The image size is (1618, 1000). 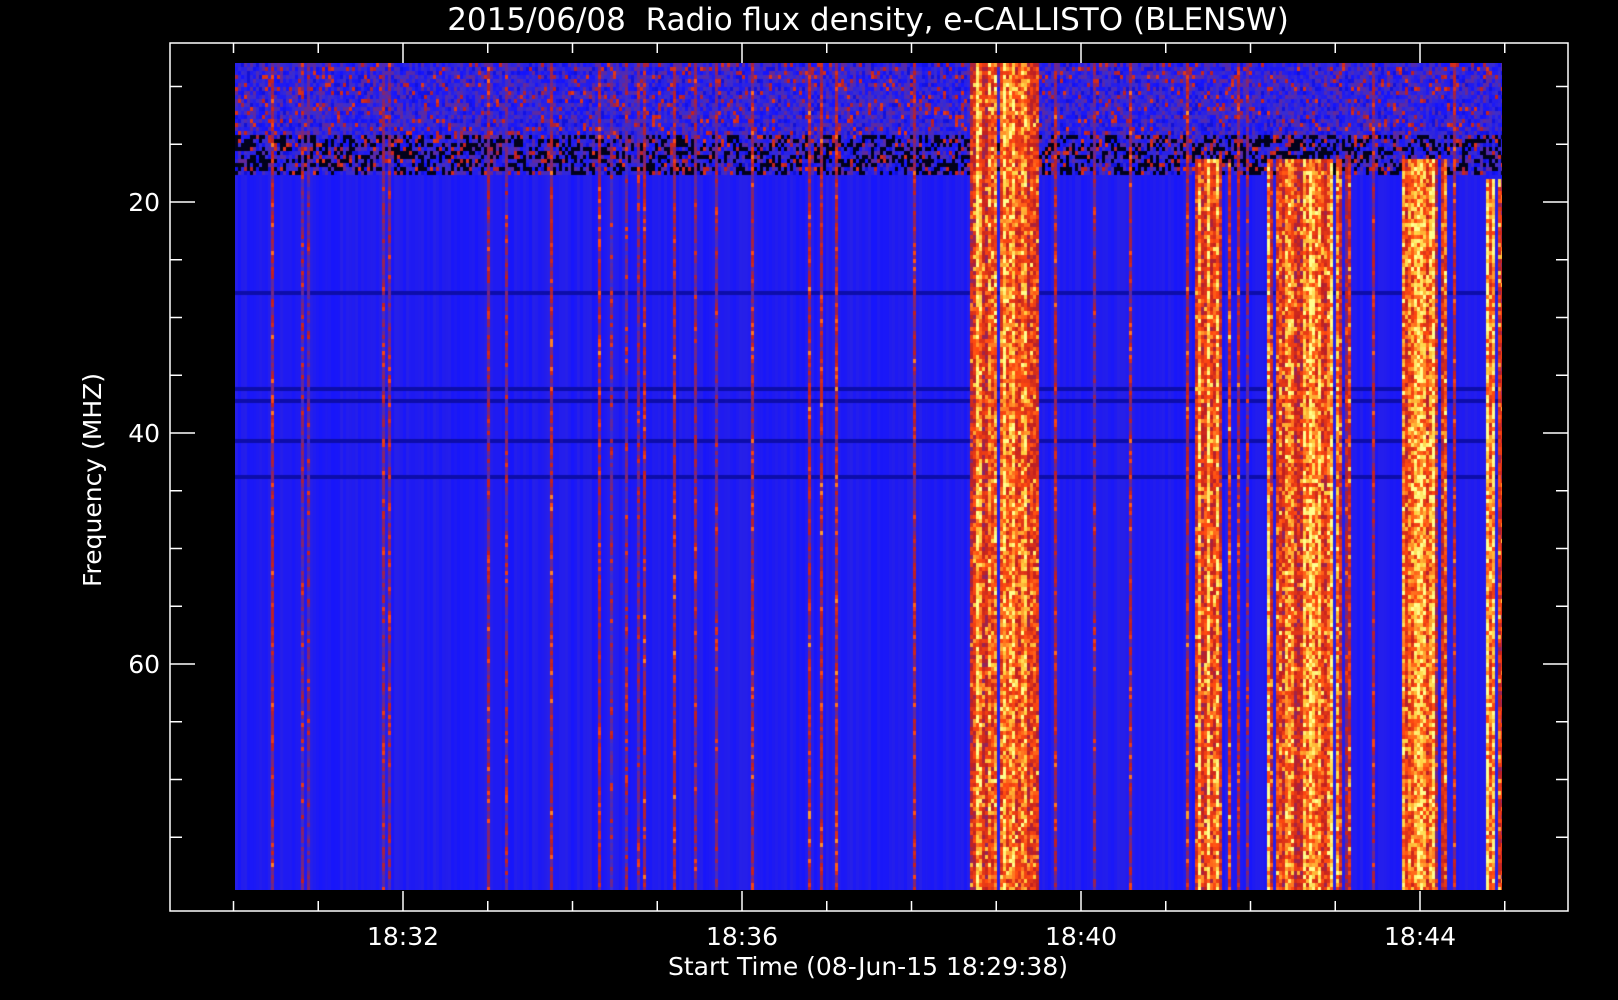 I want to click on x-tick-label: 18:32, so click(x=403, y=936).